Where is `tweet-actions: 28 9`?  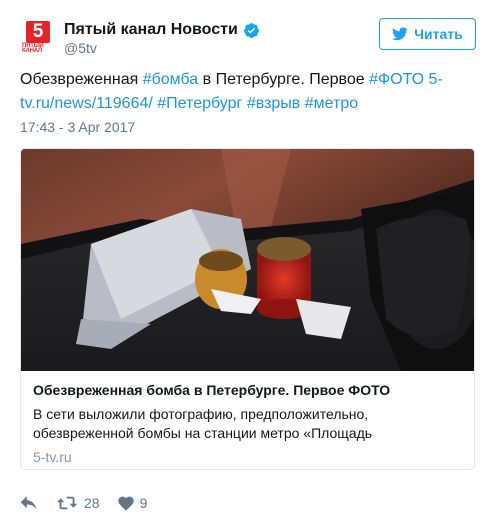
tweet-actions: 28 9 is located at coordinates (92, 503).